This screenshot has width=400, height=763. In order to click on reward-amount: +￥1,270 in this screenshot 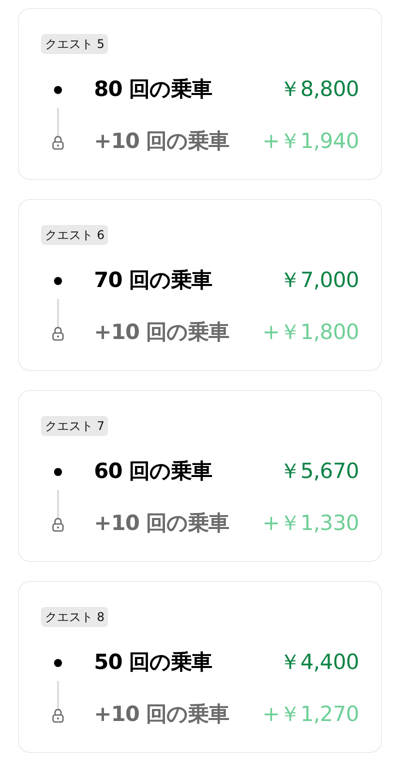, I will do `click(310, 714)`.